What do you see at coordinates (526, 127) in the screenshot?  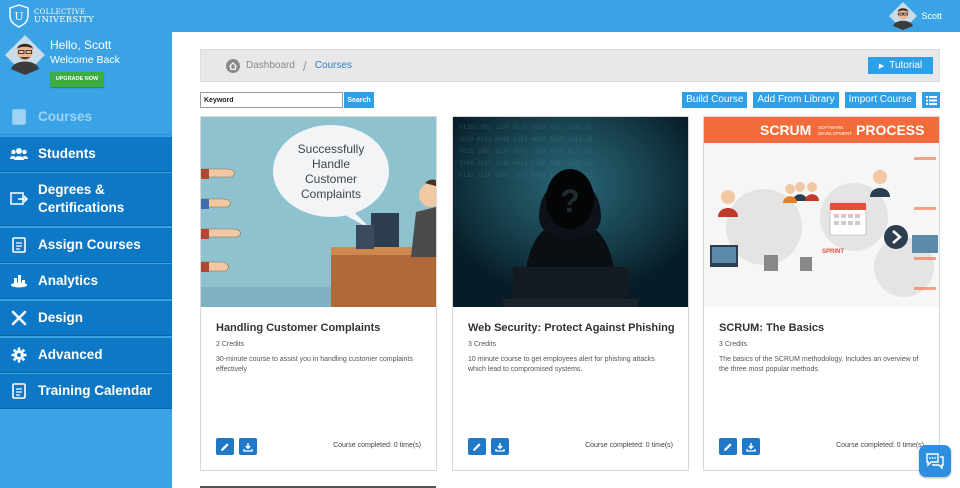 I see `svg-text:01101 001 1100 0110 1010 0011: 01101 001 1100 0110 1010 0011 1101 01` at bounding box center [526, 127].